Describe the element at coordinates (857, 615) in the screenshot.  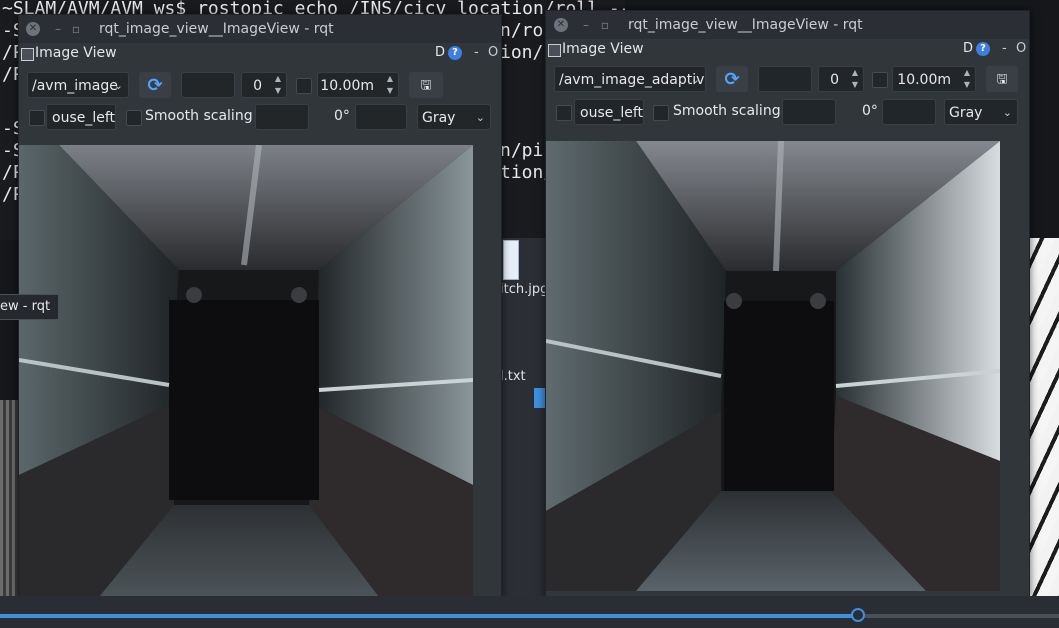
I see `playback-slider-handle` at that location.